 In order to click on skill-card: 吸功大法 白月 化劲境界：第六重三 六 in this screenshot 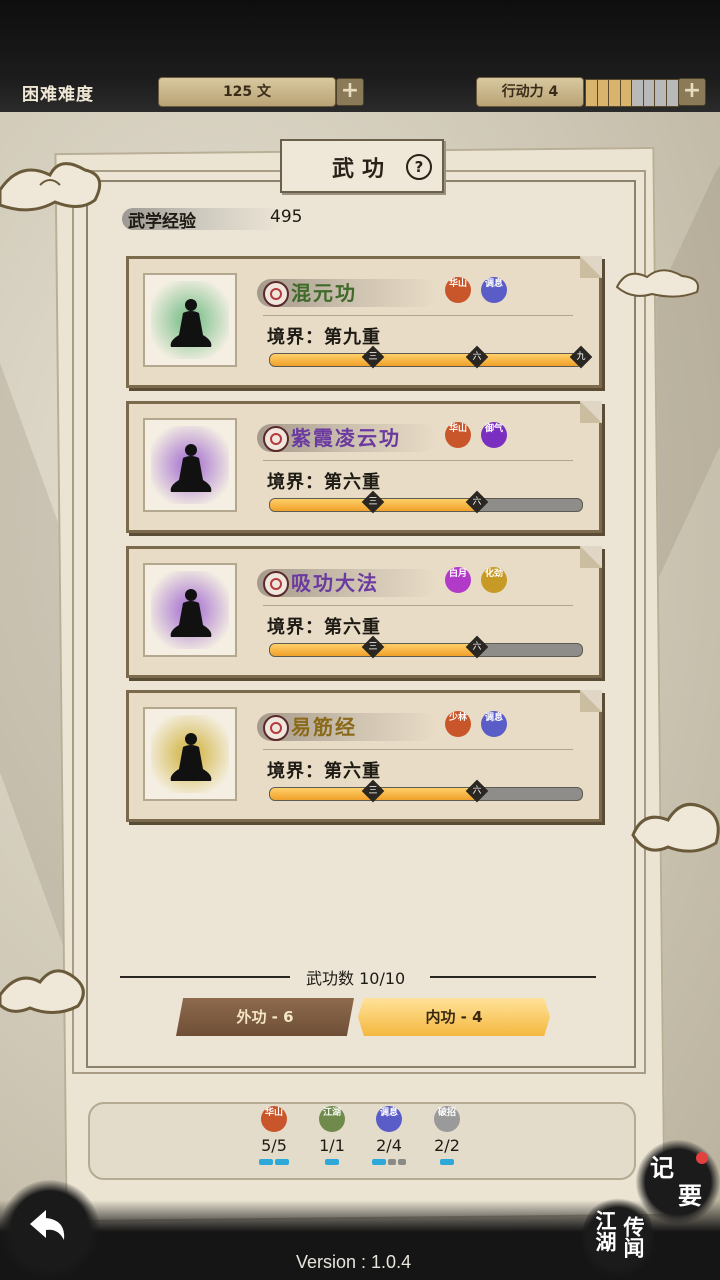, I will do `click(364, 612)`.